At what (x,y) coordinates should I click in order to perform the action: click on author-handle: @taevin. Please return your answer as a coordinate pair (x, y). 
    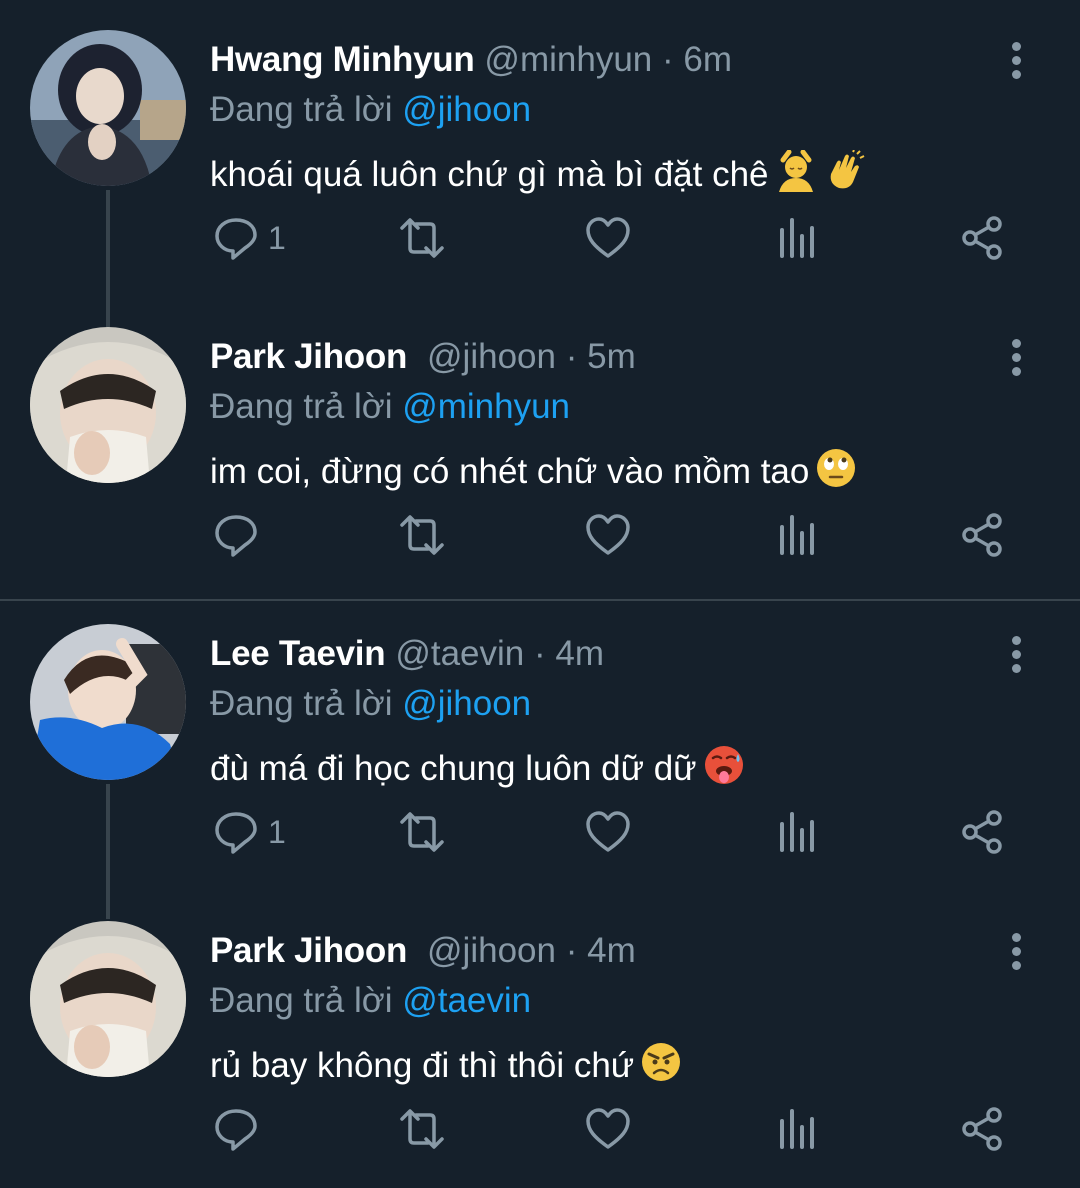
    Looking at the image, I should click on (459, 653).